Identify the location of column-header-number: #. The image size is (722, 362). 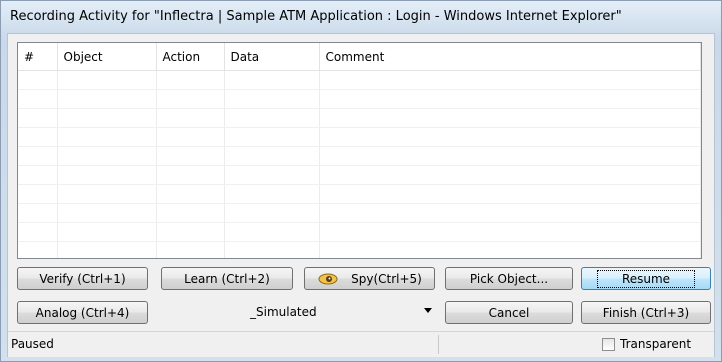
(38, 57).